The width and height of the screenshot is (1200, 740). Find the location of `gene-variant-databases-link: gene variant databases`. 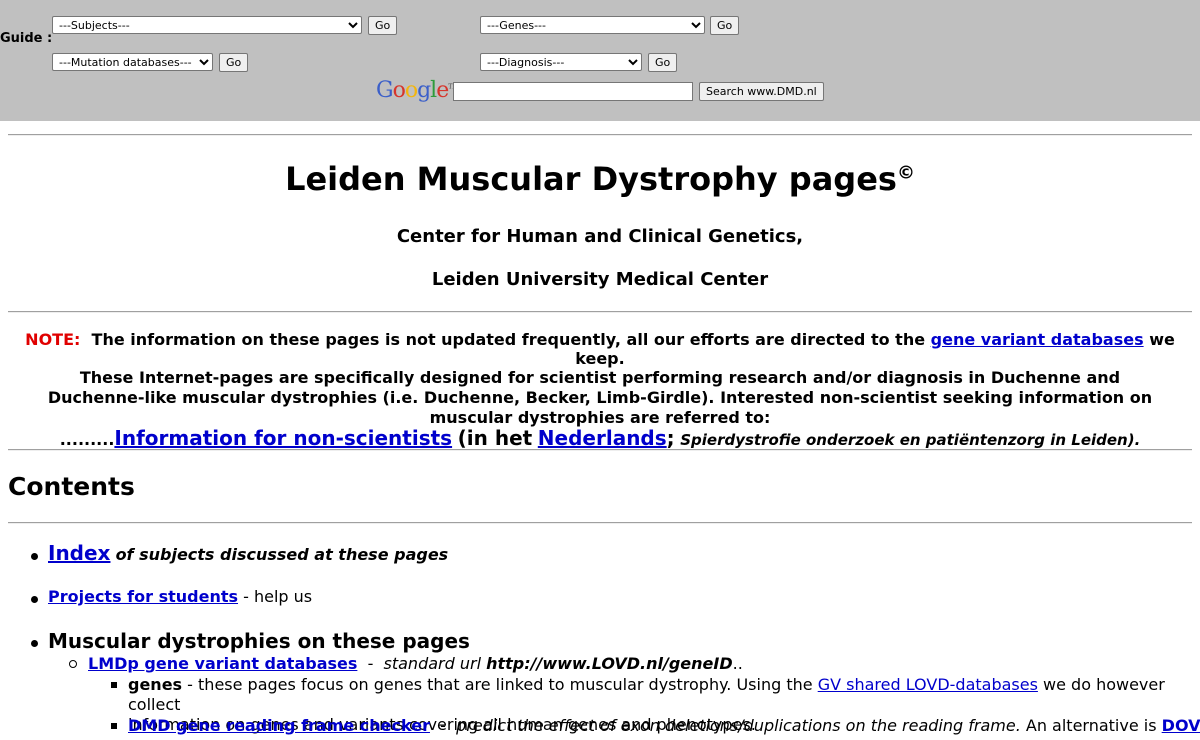

gene-variant-databases-link: gene variant databases is located at coordinates (1037, 339).